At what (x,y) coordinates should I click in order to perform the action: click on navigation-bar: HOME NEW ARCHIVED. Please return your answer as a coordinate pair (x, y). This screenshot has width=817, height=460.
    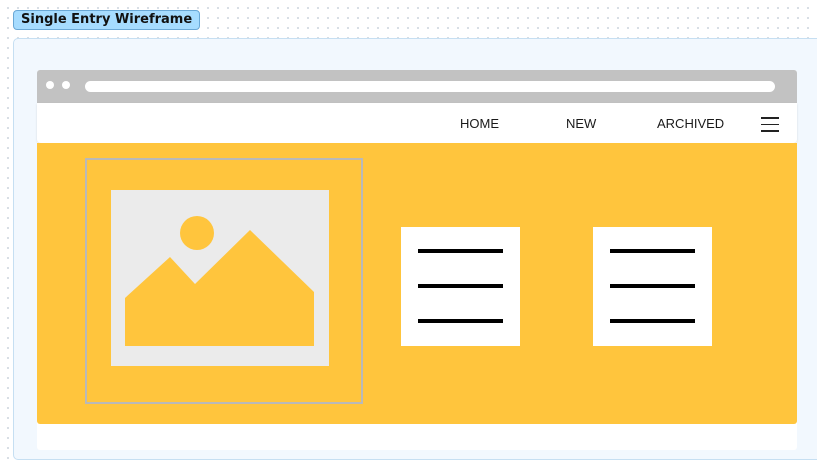
    Looking at the image, I should click on (417, 123).